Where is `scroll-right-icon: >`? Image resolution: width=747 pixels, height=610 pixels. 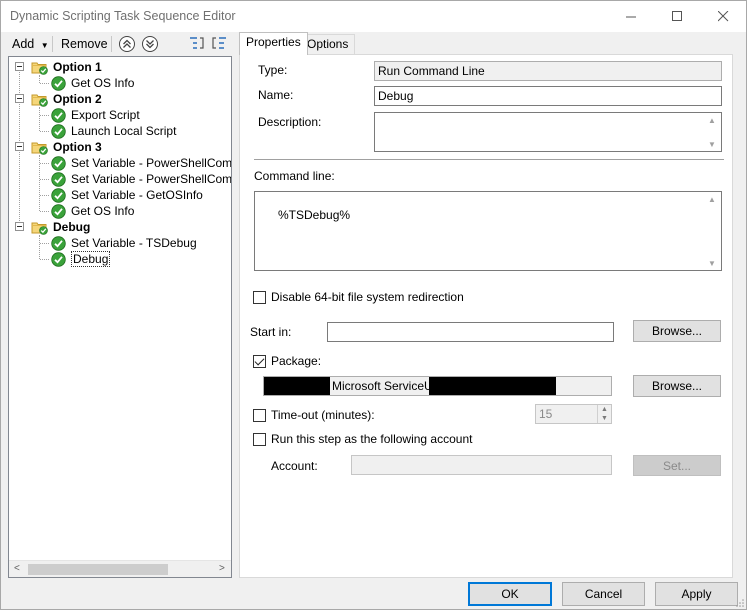
scroll-right-icon: > is located at coordinates (222, 568).